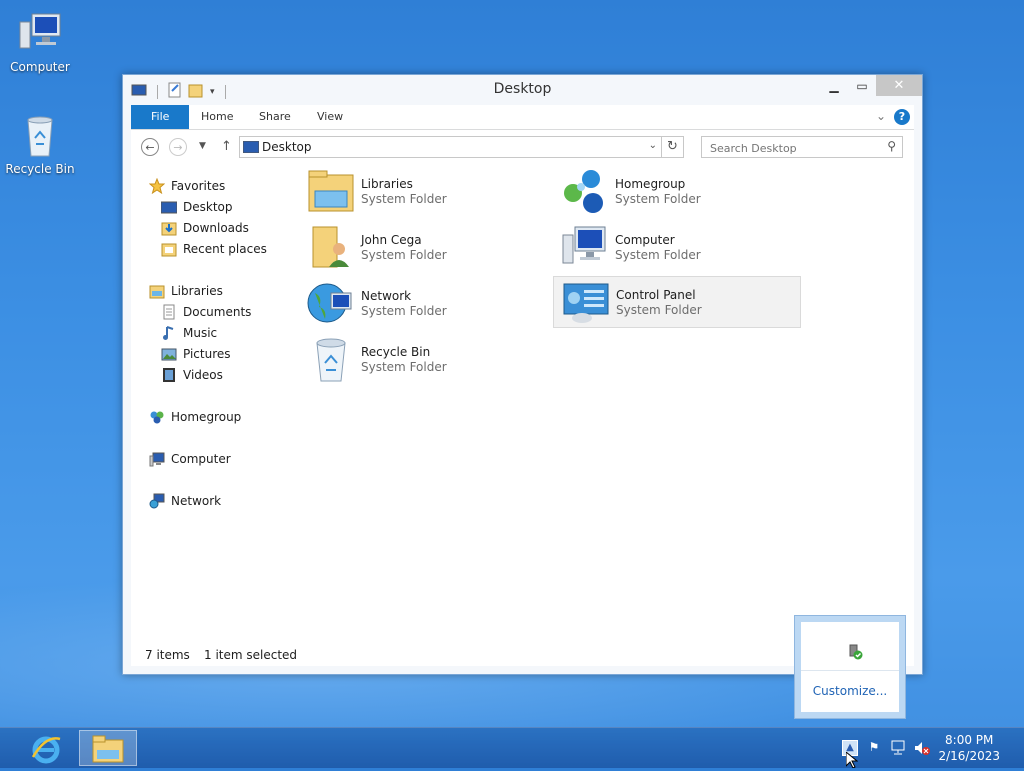 The height and width of the screenshot is (771, 1024). I want to click on clock-date: 2/16/2023, so click(969, 756).